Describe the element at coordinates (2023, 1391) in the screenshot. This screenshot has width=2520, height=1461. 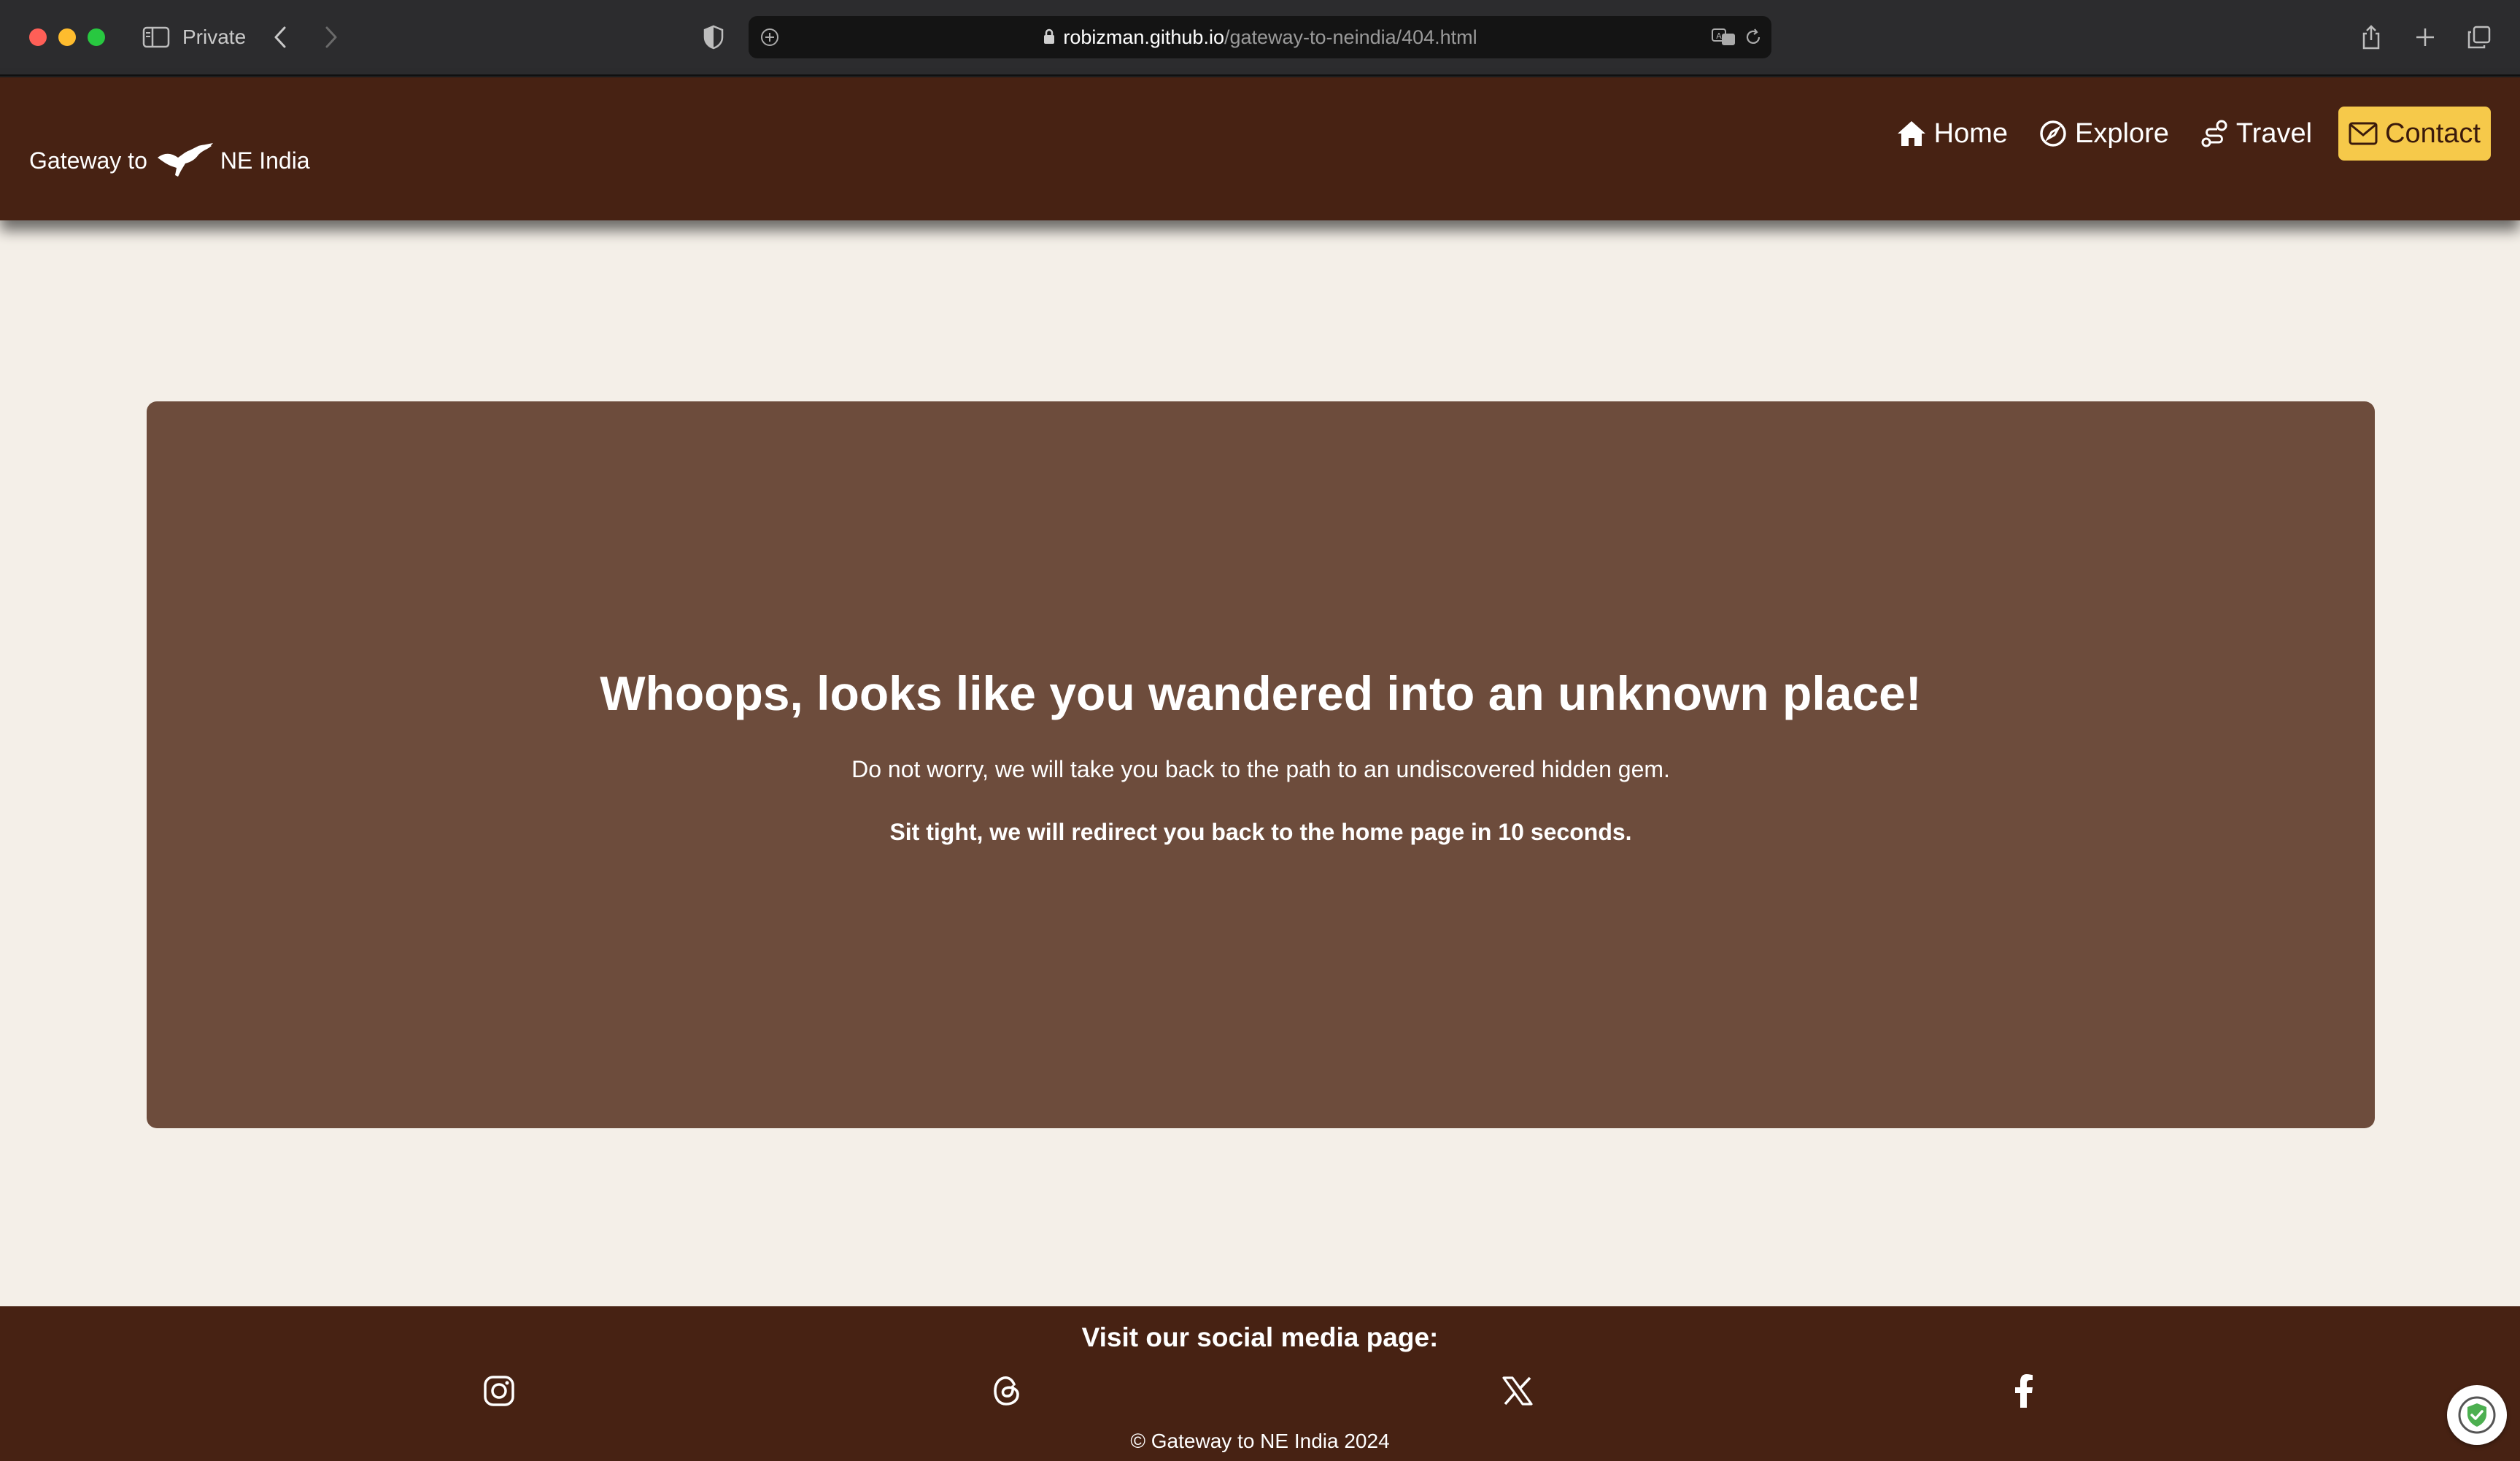
I see `facebook-icon` at that location.